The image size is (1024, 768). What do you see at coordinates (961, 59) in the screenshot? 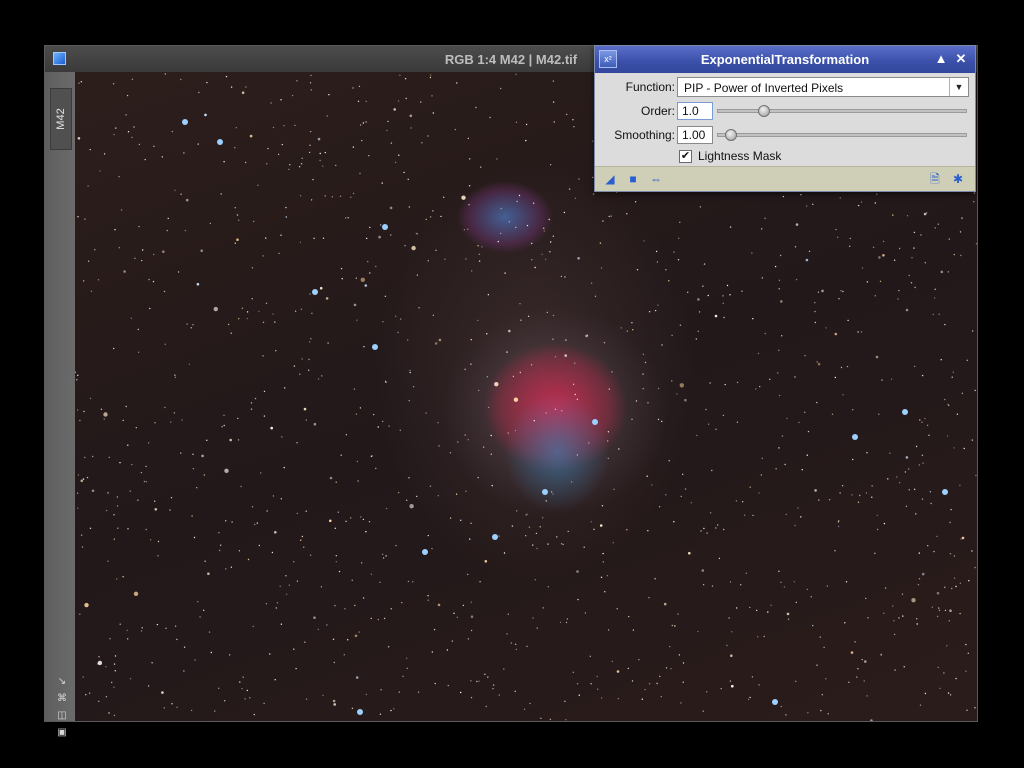
I see `close-icon: ✕` at bounding box center [961, 59].